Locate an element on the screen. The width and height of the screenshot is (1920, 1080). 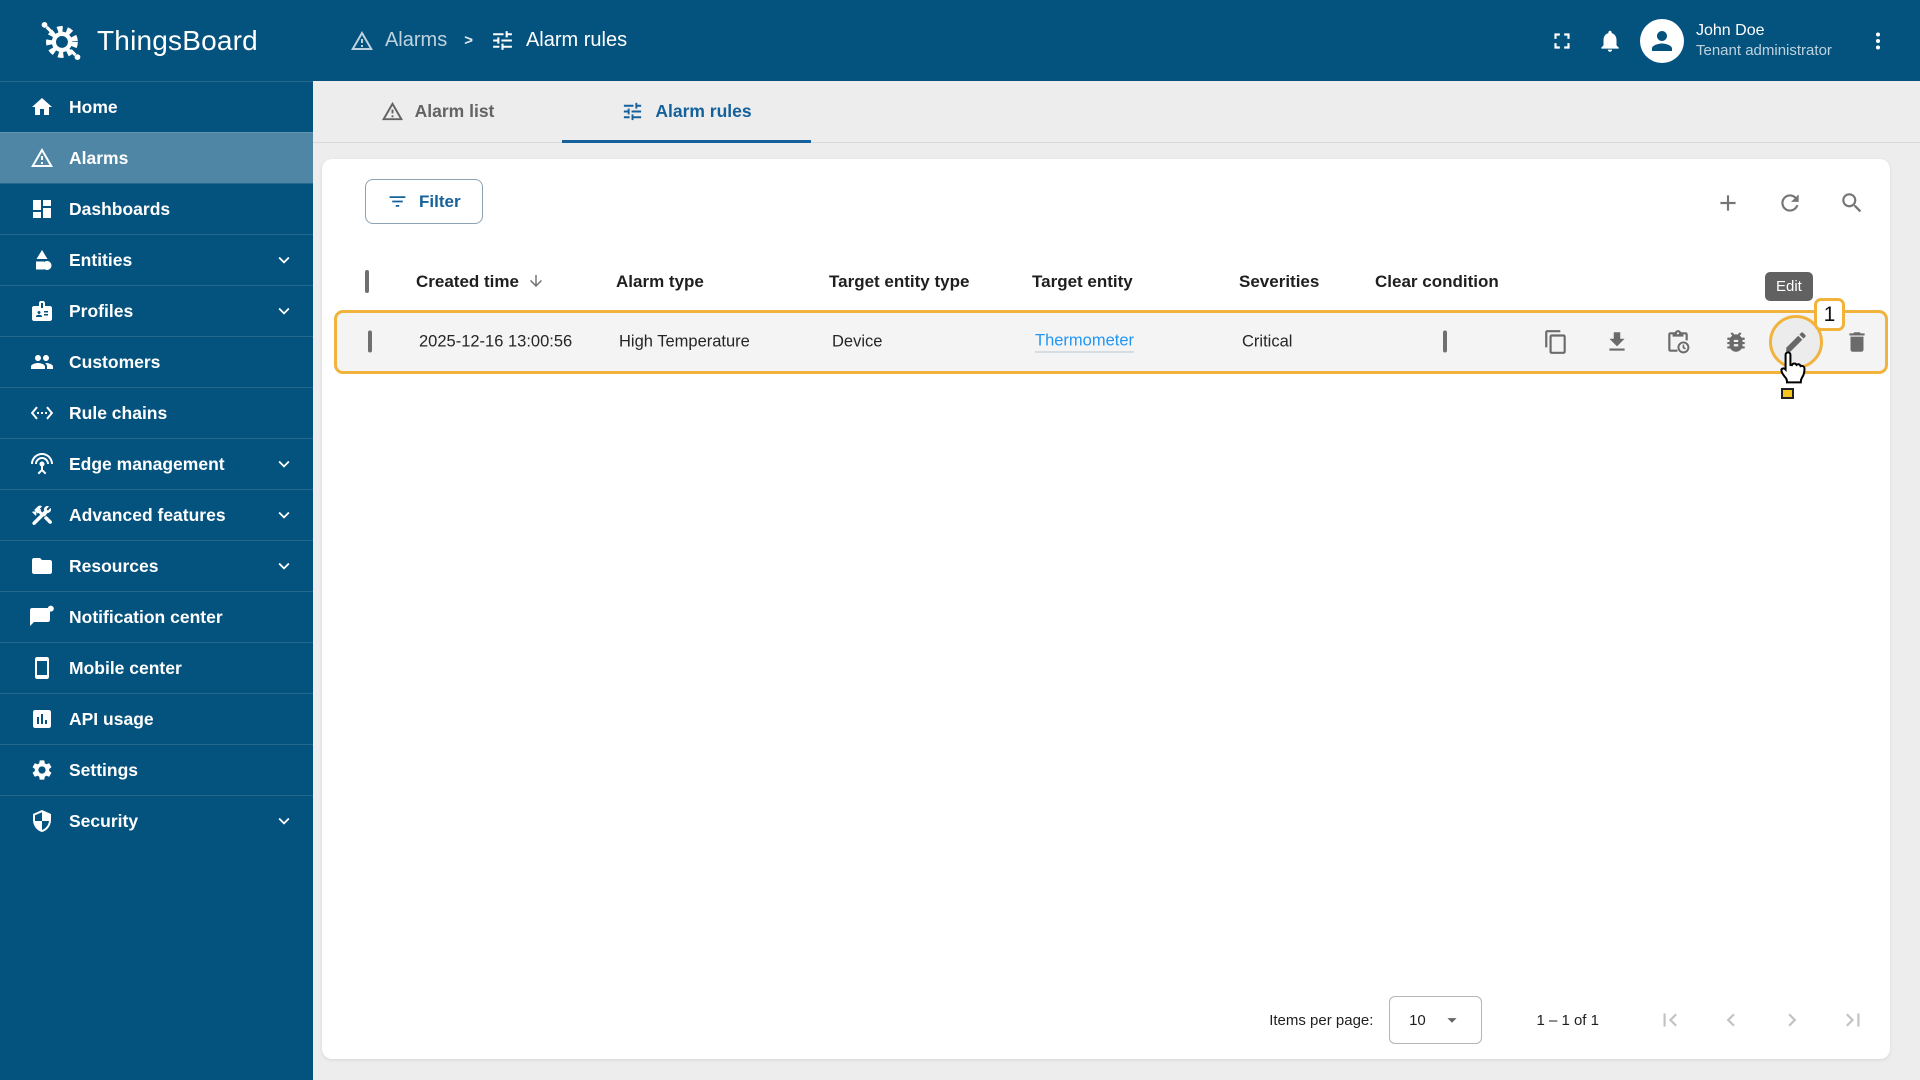
home-icon is located at coordinates (42, 107).